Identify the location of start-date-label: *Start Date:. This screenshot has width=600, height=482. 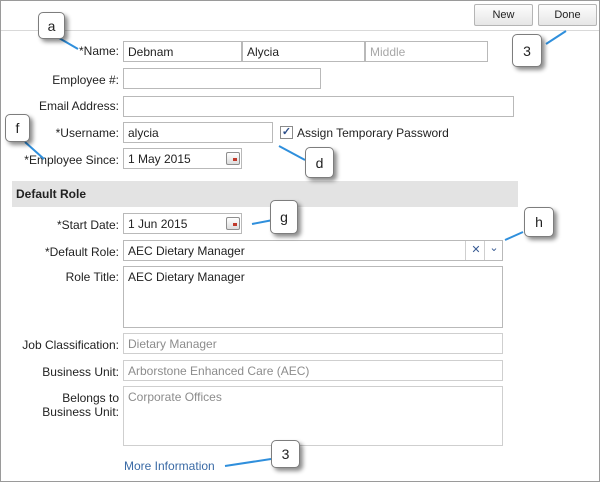
(87, 225).